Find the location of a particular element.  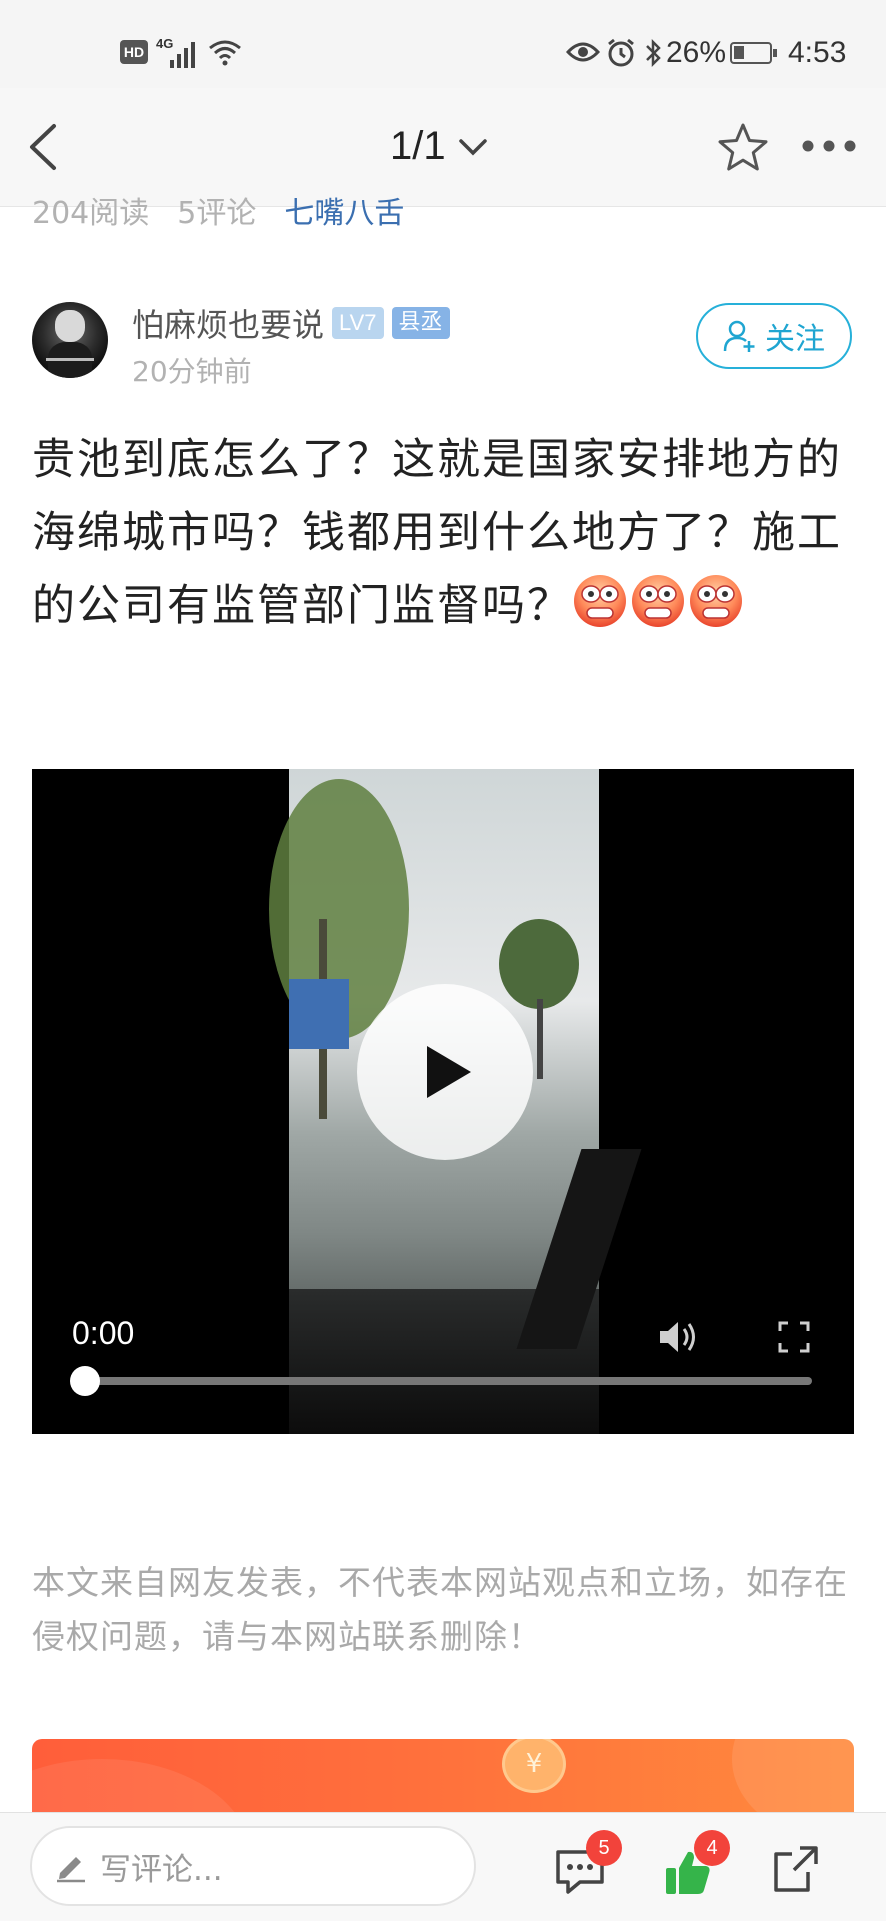

play-button is located at coordinates (445, 1072).